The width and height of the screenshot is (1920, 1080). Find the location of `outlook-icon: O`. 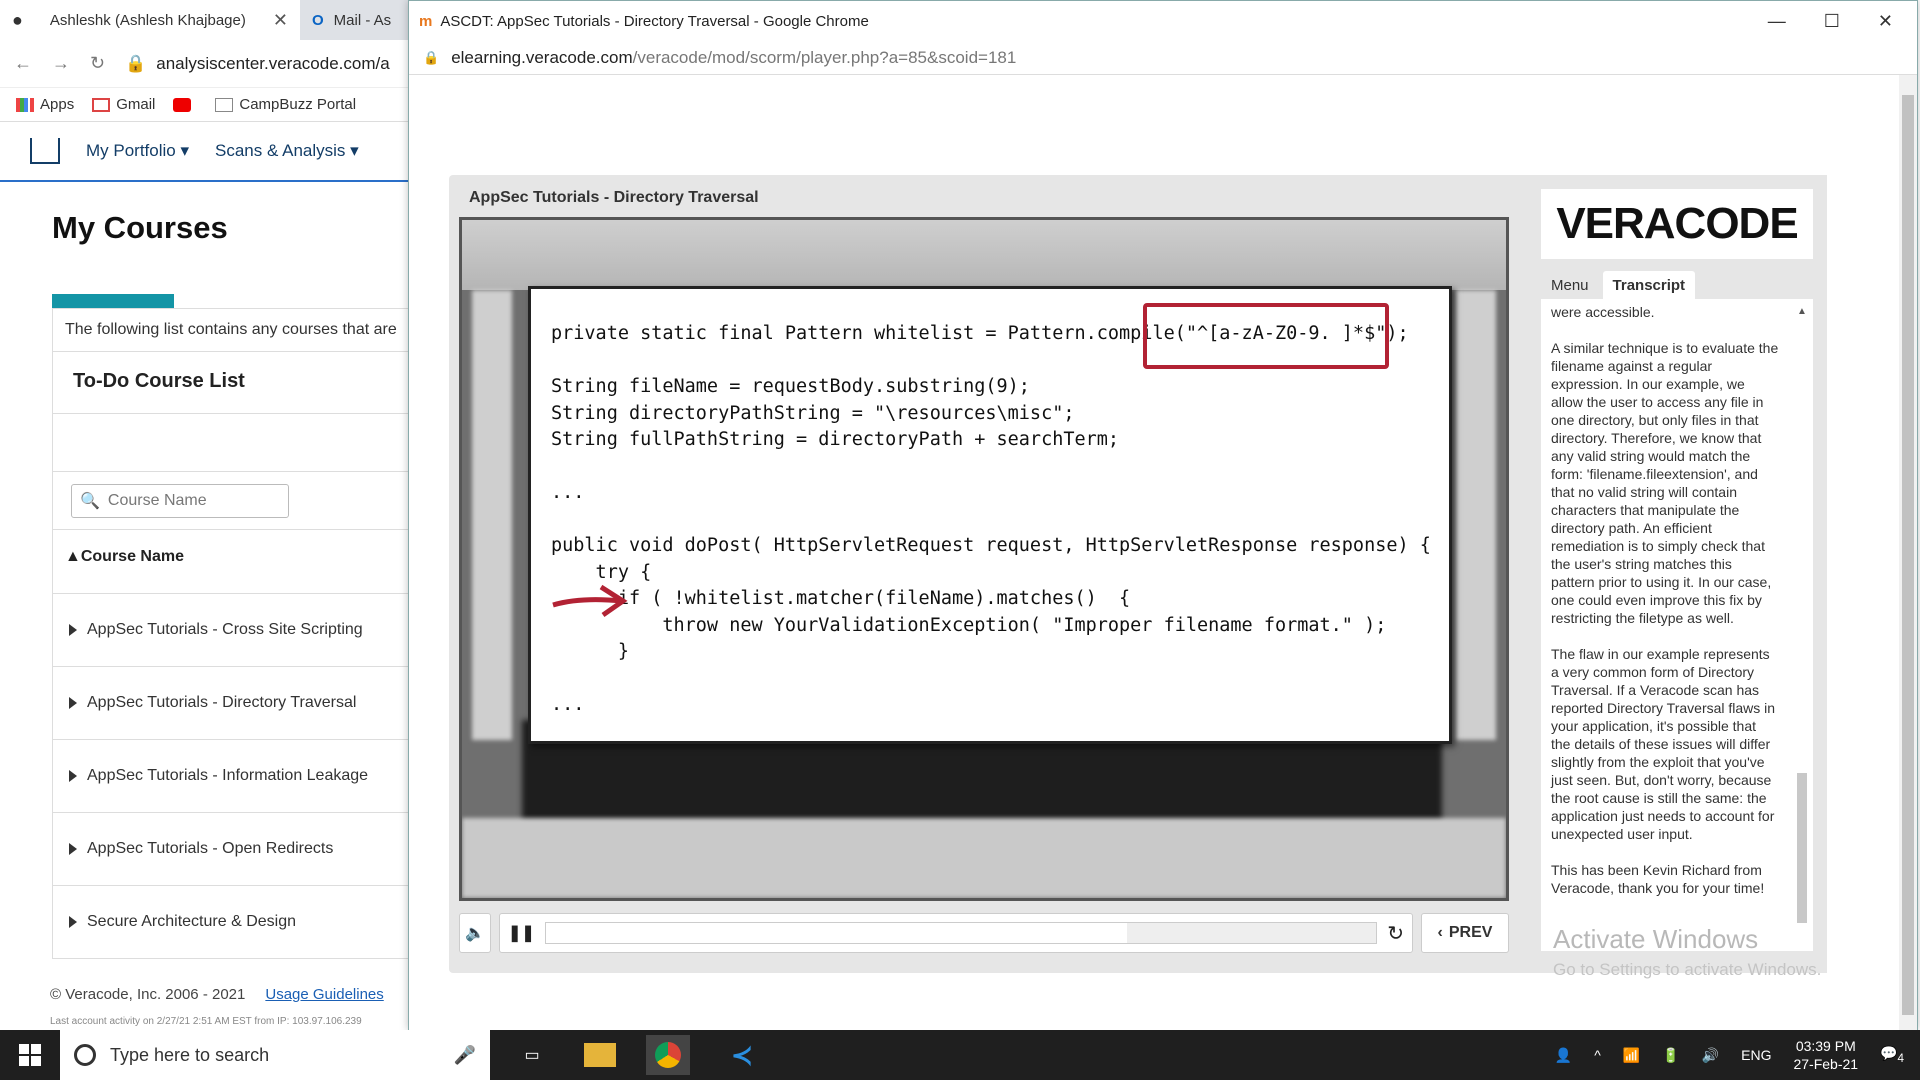

outlook-icon: O is located at coordinates (318, 20).